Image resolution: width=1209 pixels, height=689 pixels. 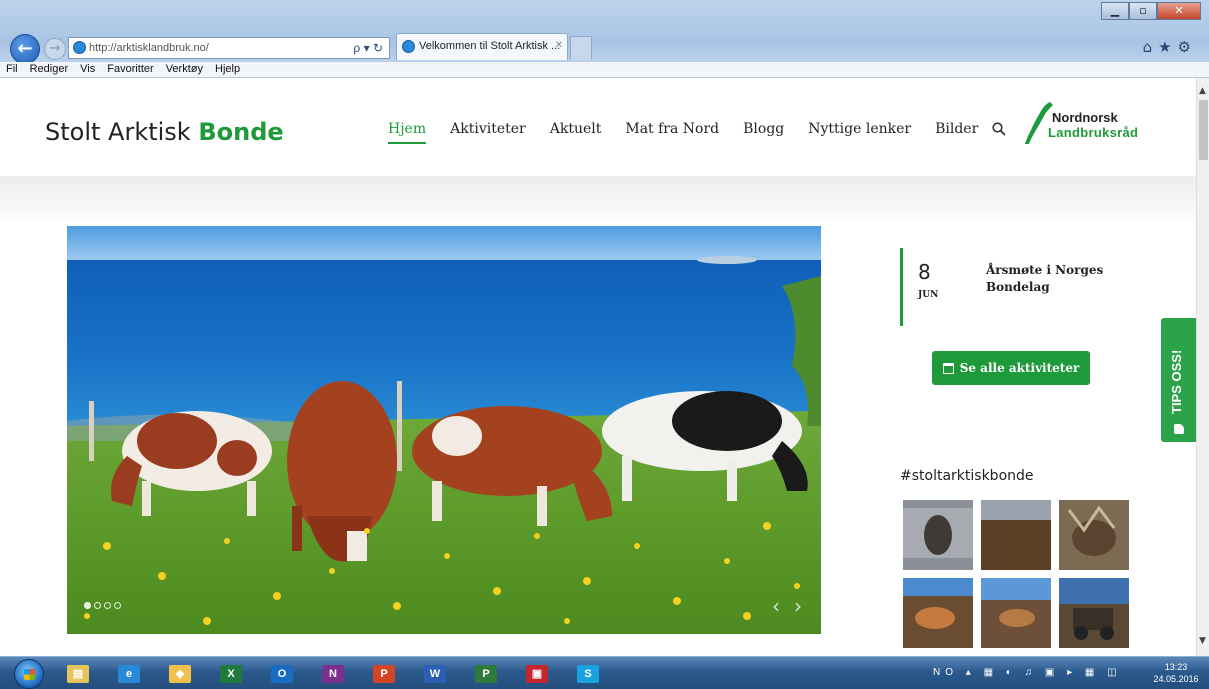 I want to click on partner-logo: Nordnorsk Landbruksråd, so click(x=1094, y=124).